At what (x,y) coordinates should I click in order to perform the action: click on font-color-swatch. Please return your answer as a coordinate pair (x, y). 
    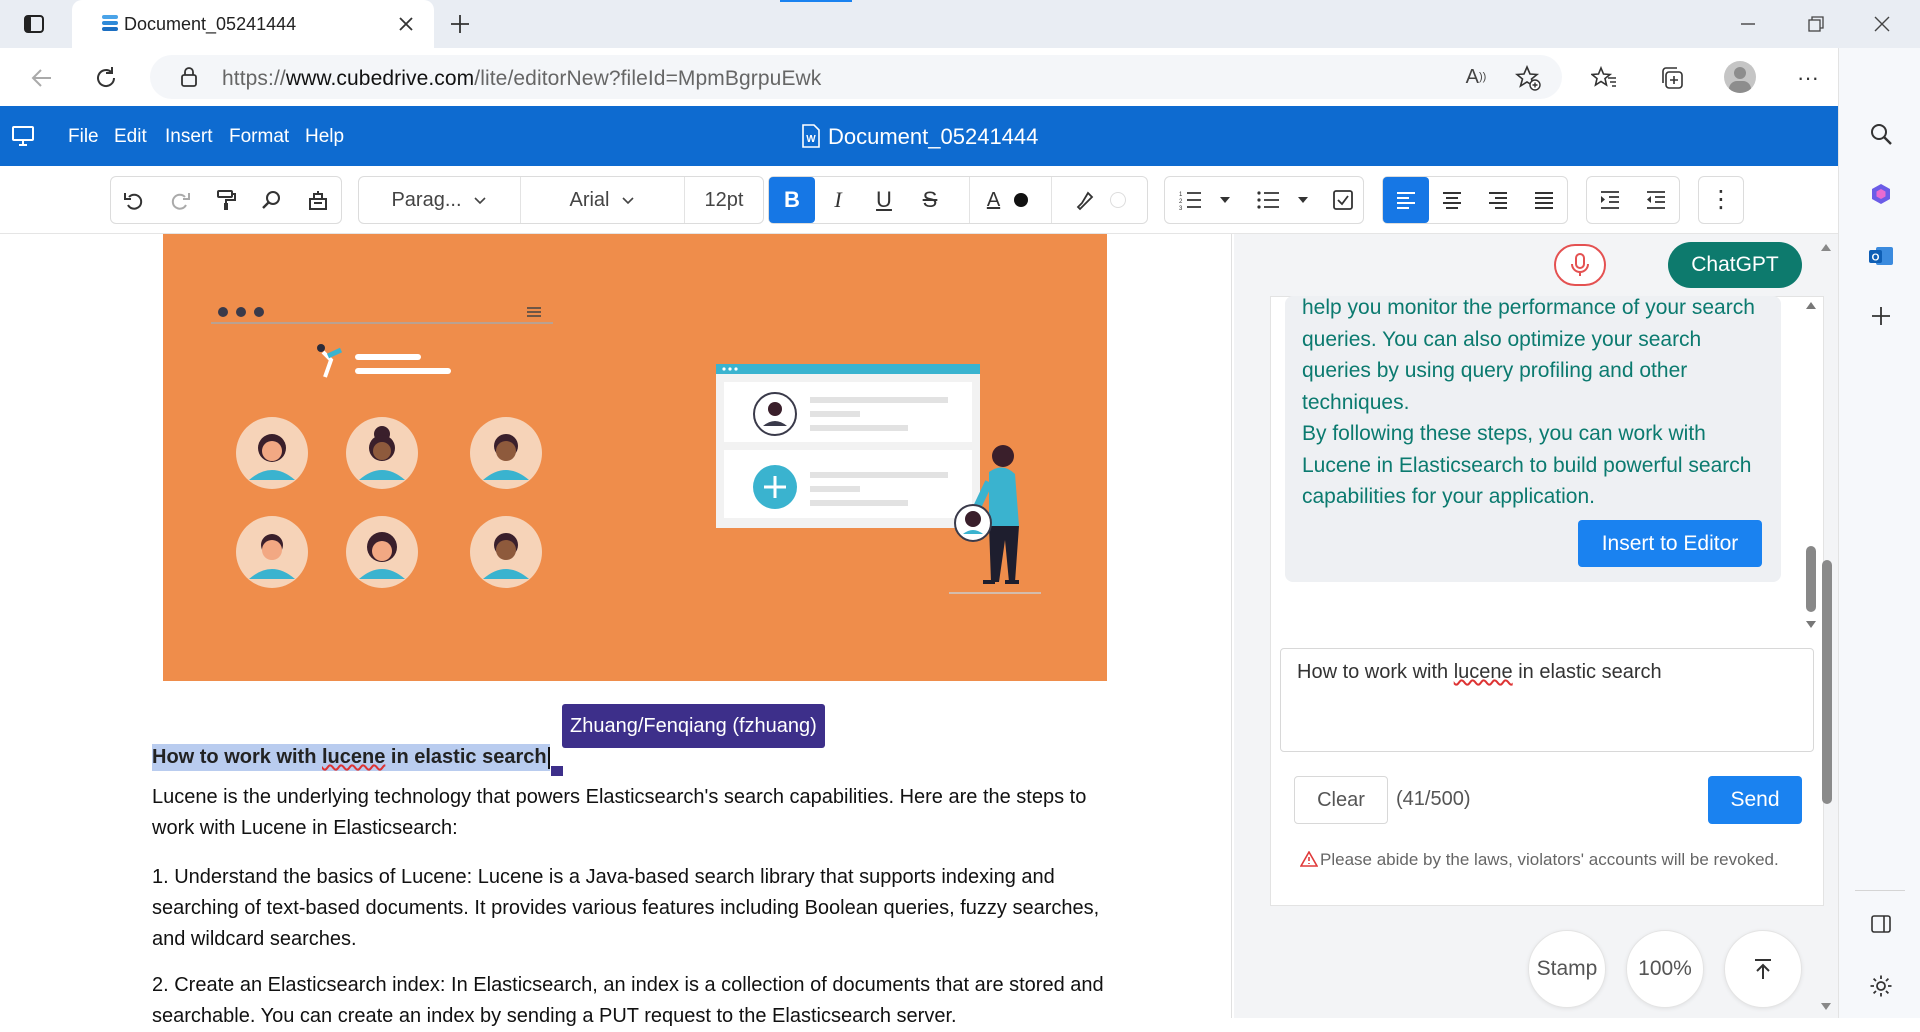
    Looking at the image, I should click on (1021, 200).